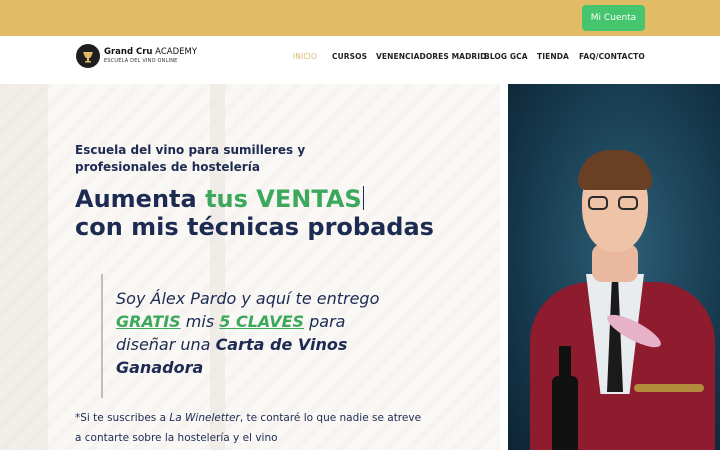 Image resolution: width=720 pixels, height=450 pixels. Describe the element at coordinates (565, 413) in the screenshot. I see `wine-bottle` at that location.